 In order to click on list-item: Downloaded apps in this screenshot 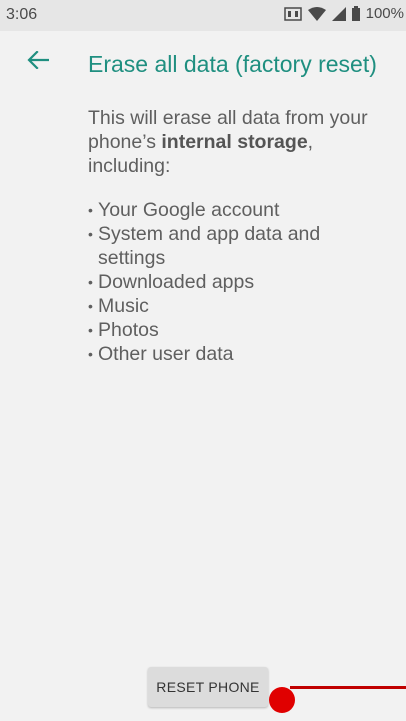, I will do `click(238, 282)`.